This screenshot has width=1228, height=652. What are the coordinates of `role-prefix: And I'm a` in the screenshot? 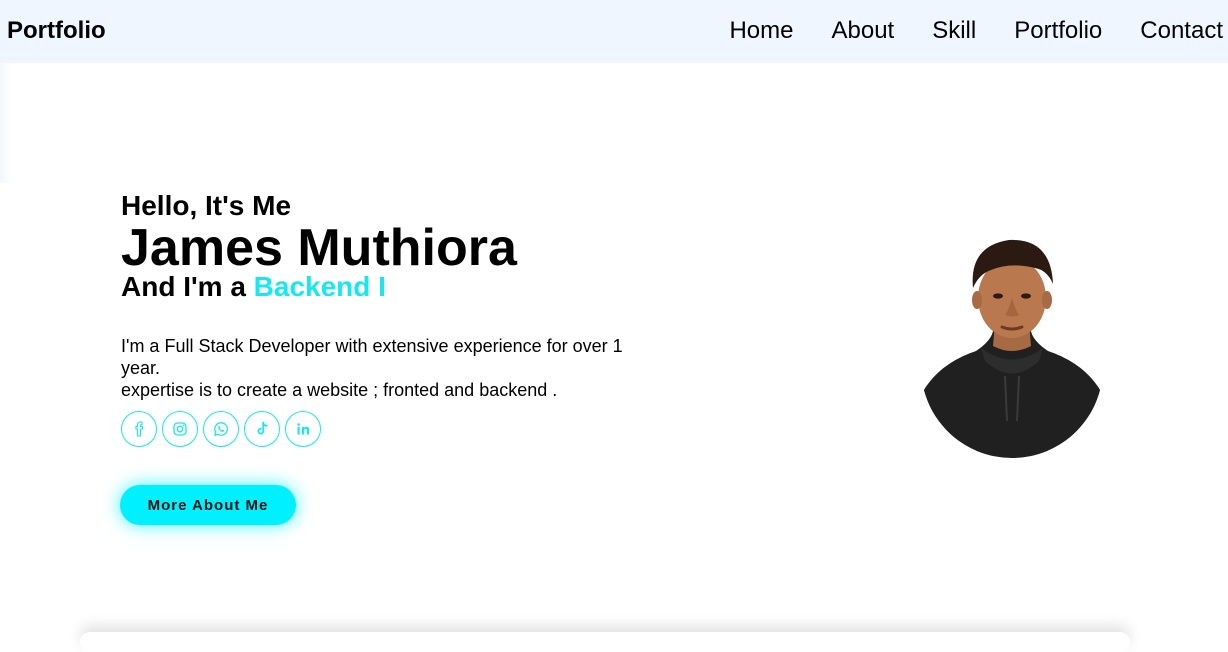 It's located at (187, 286).